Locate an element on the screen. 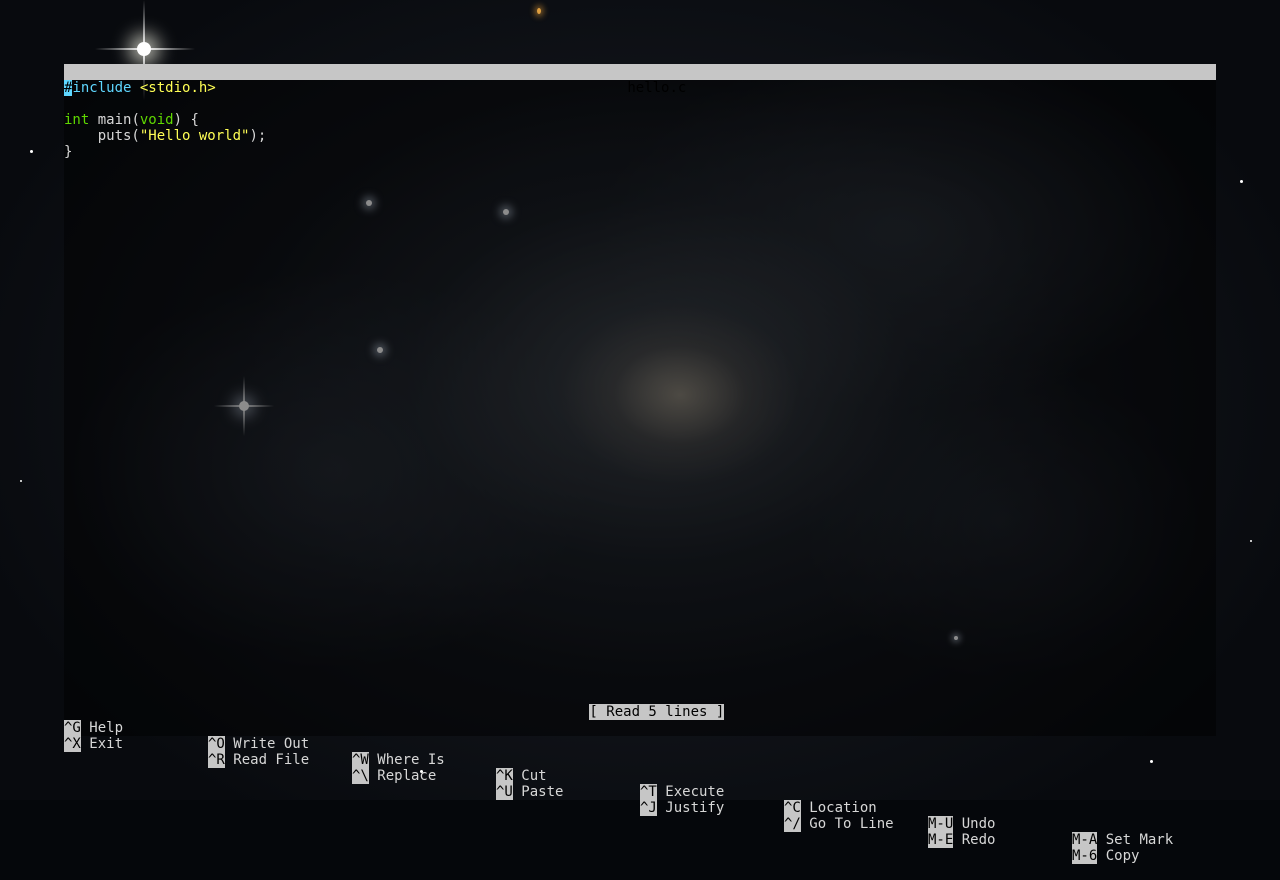  shortcut-label: Paste is located at coordinates (538, 792).